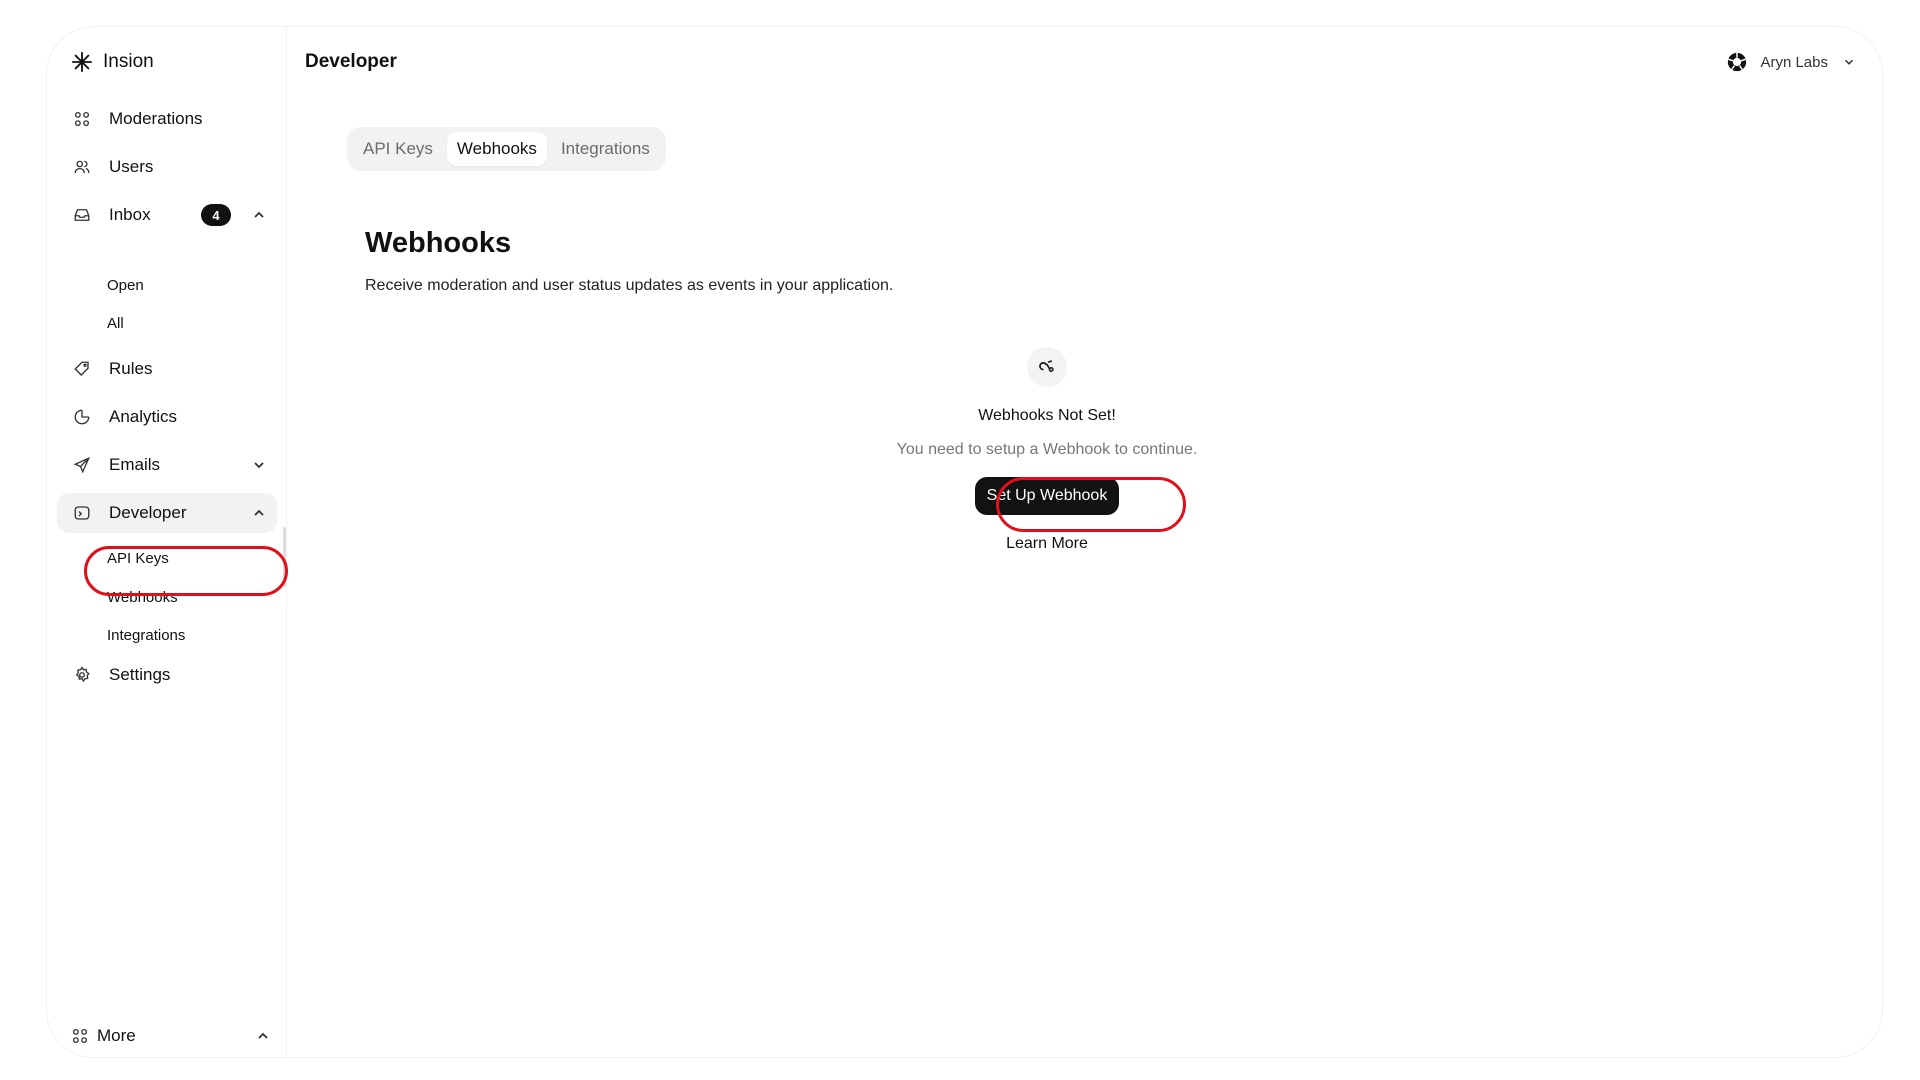  I want to click on account-switcher: Aryn Labs, so click(1791, 62).